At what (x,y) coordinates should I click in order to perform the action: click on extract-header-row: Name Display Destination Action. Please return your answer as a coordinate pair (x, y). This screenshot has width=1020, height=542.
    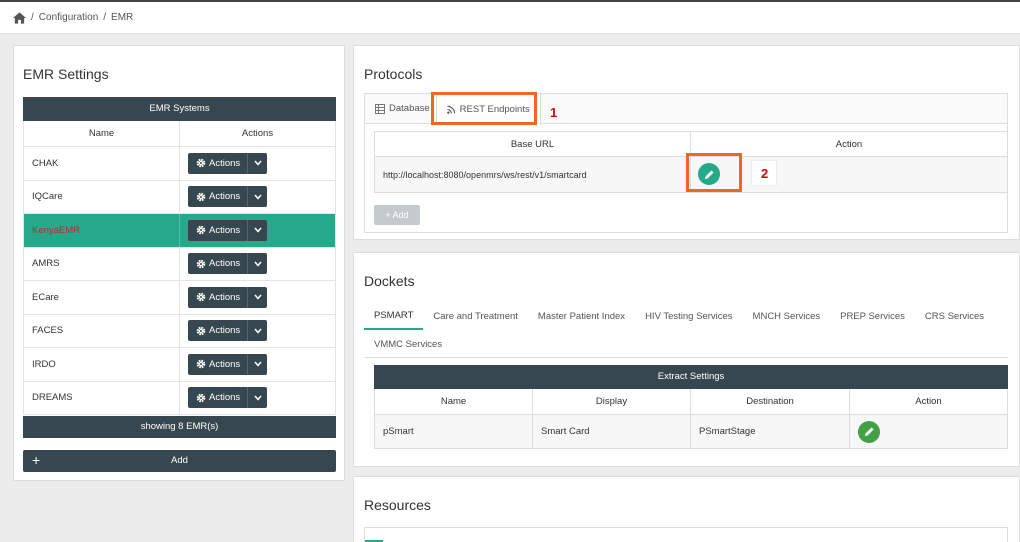
    Looking at the image, I should click on (691, 402).